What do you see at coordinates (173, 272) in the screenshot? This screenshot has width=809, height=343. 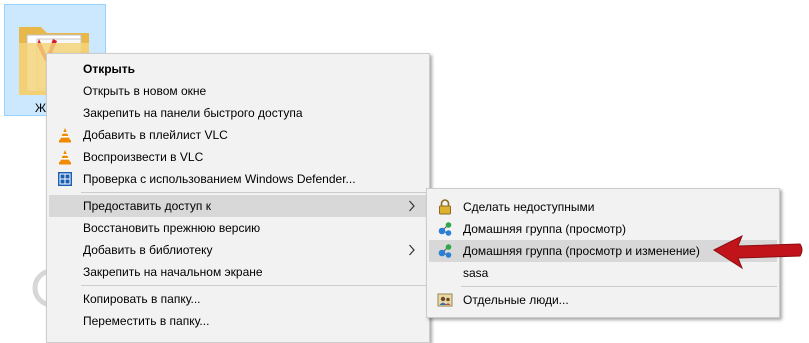 I see `menu-item-label: Закрепить на начальном экране` at bounding box center [173, 272].